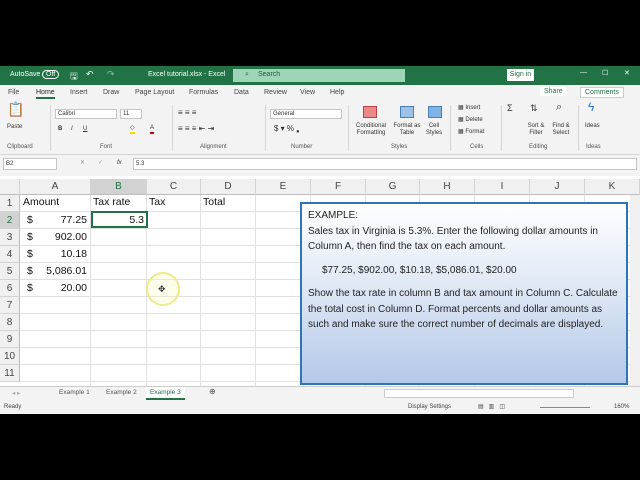 The image size is (640, 480). What do you see at coordinates (520, 75) in the screenshot?
I see `sign-in-button: Sign in` at bounding box center [520, 75].